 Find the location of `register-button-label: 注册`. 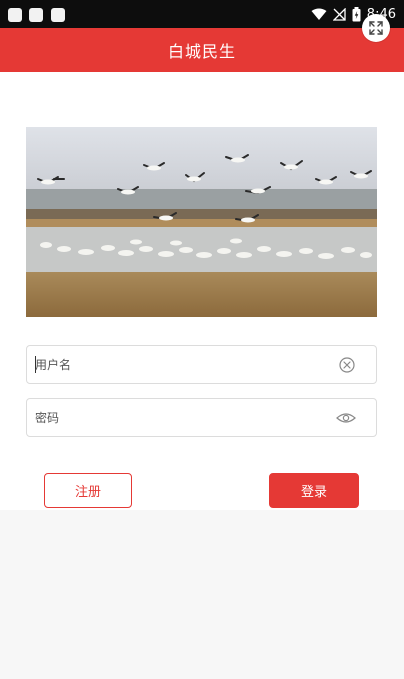

register-button-label: 注册 is located at coordinates (87, 492).